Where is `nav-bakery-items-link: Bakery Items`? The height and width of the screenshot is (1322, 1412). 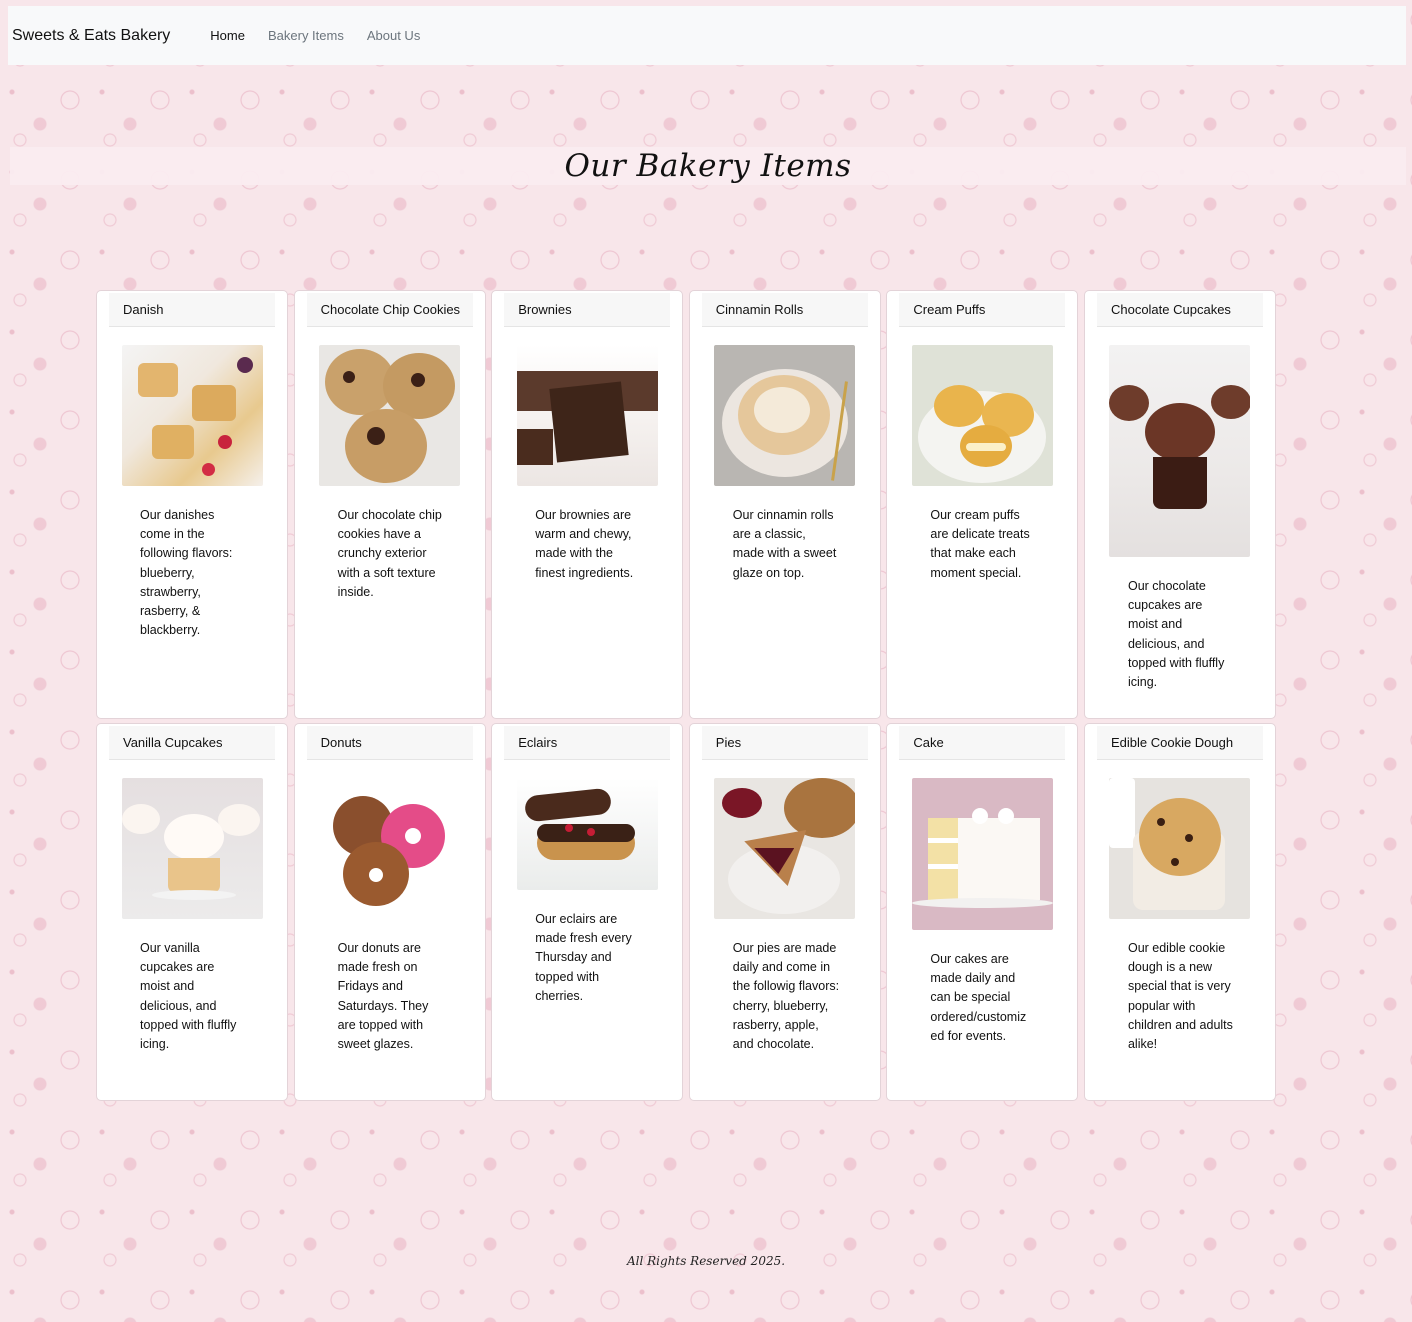 nav-bakery-items-link: Bakery Items is located at coordinates (306, 35).